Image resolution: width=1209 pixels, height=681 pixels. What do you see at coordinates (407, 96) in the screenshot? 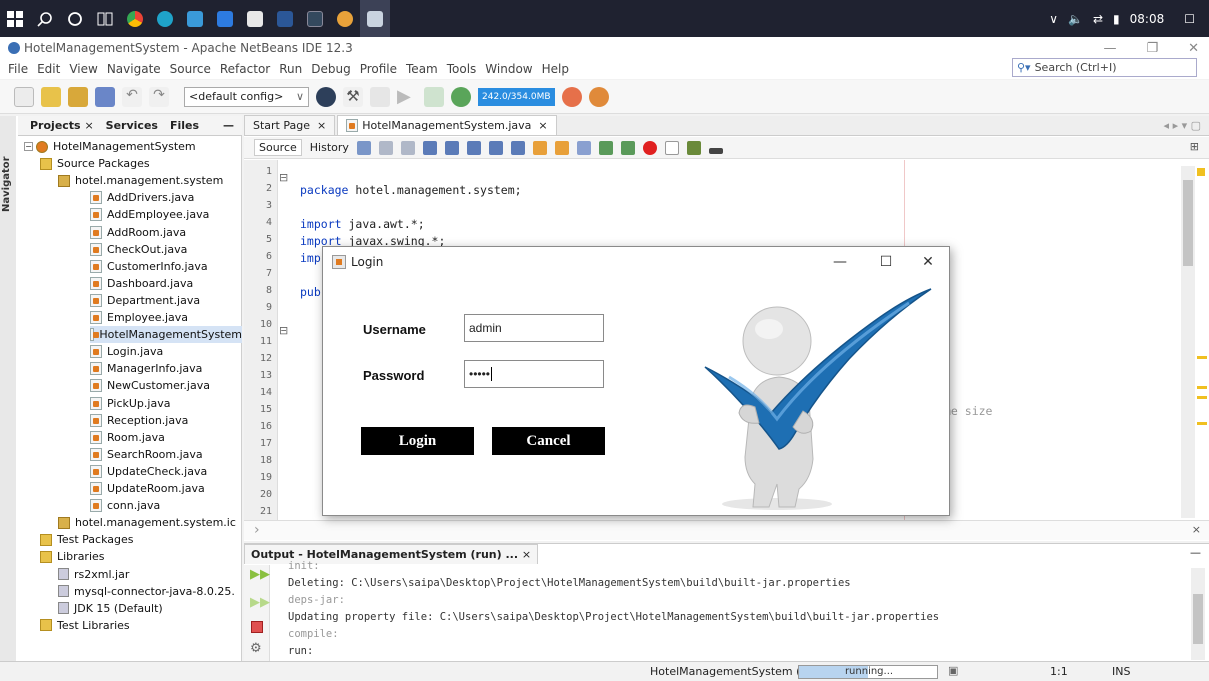
I see `run-icon: ▶` at bounding box center [407, 96].